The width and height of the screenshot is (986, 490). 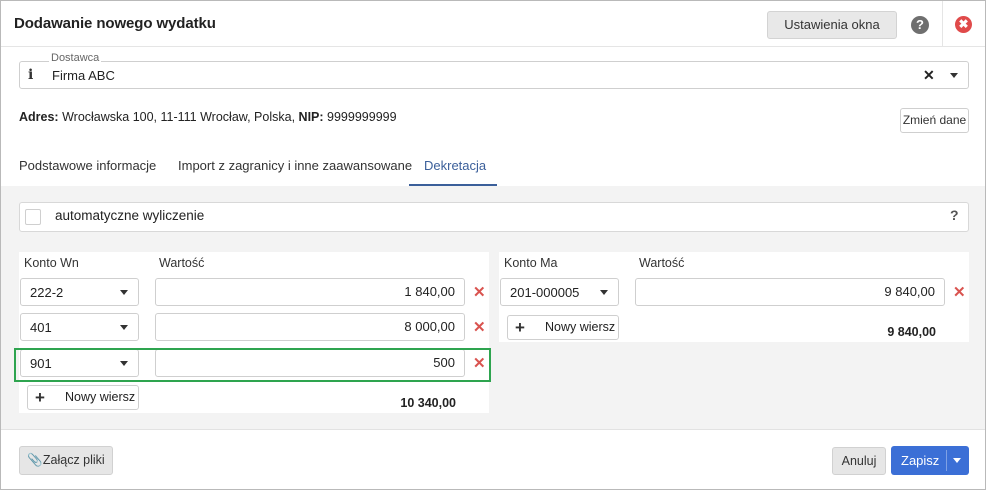 I want to click on question-icon: ?, so click(x=954, y=215).